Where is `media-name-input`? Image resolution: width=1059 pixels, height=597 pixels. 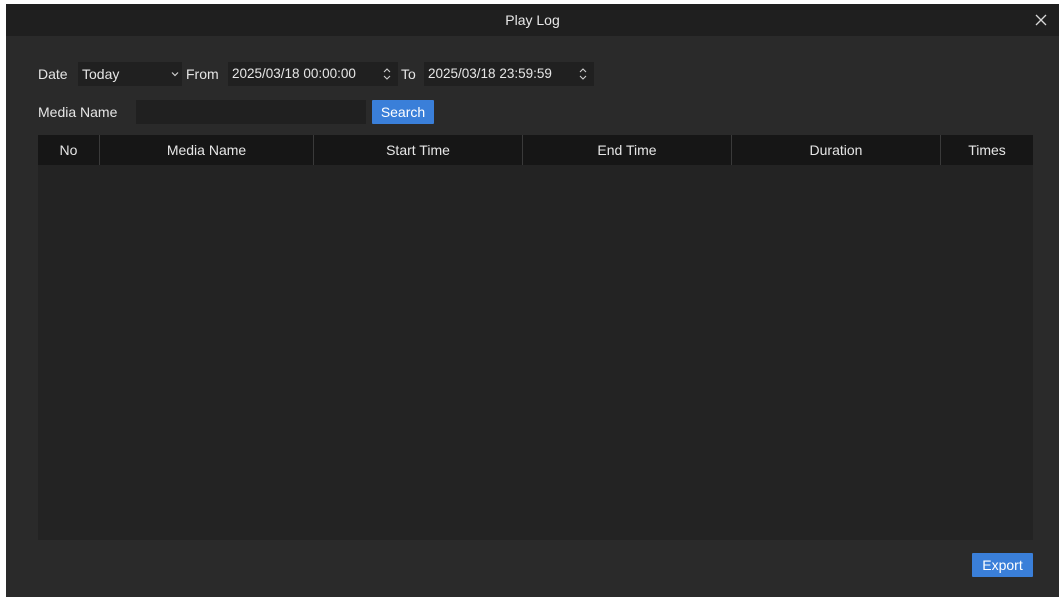 media-name-input is located at coordinates (251, 112).